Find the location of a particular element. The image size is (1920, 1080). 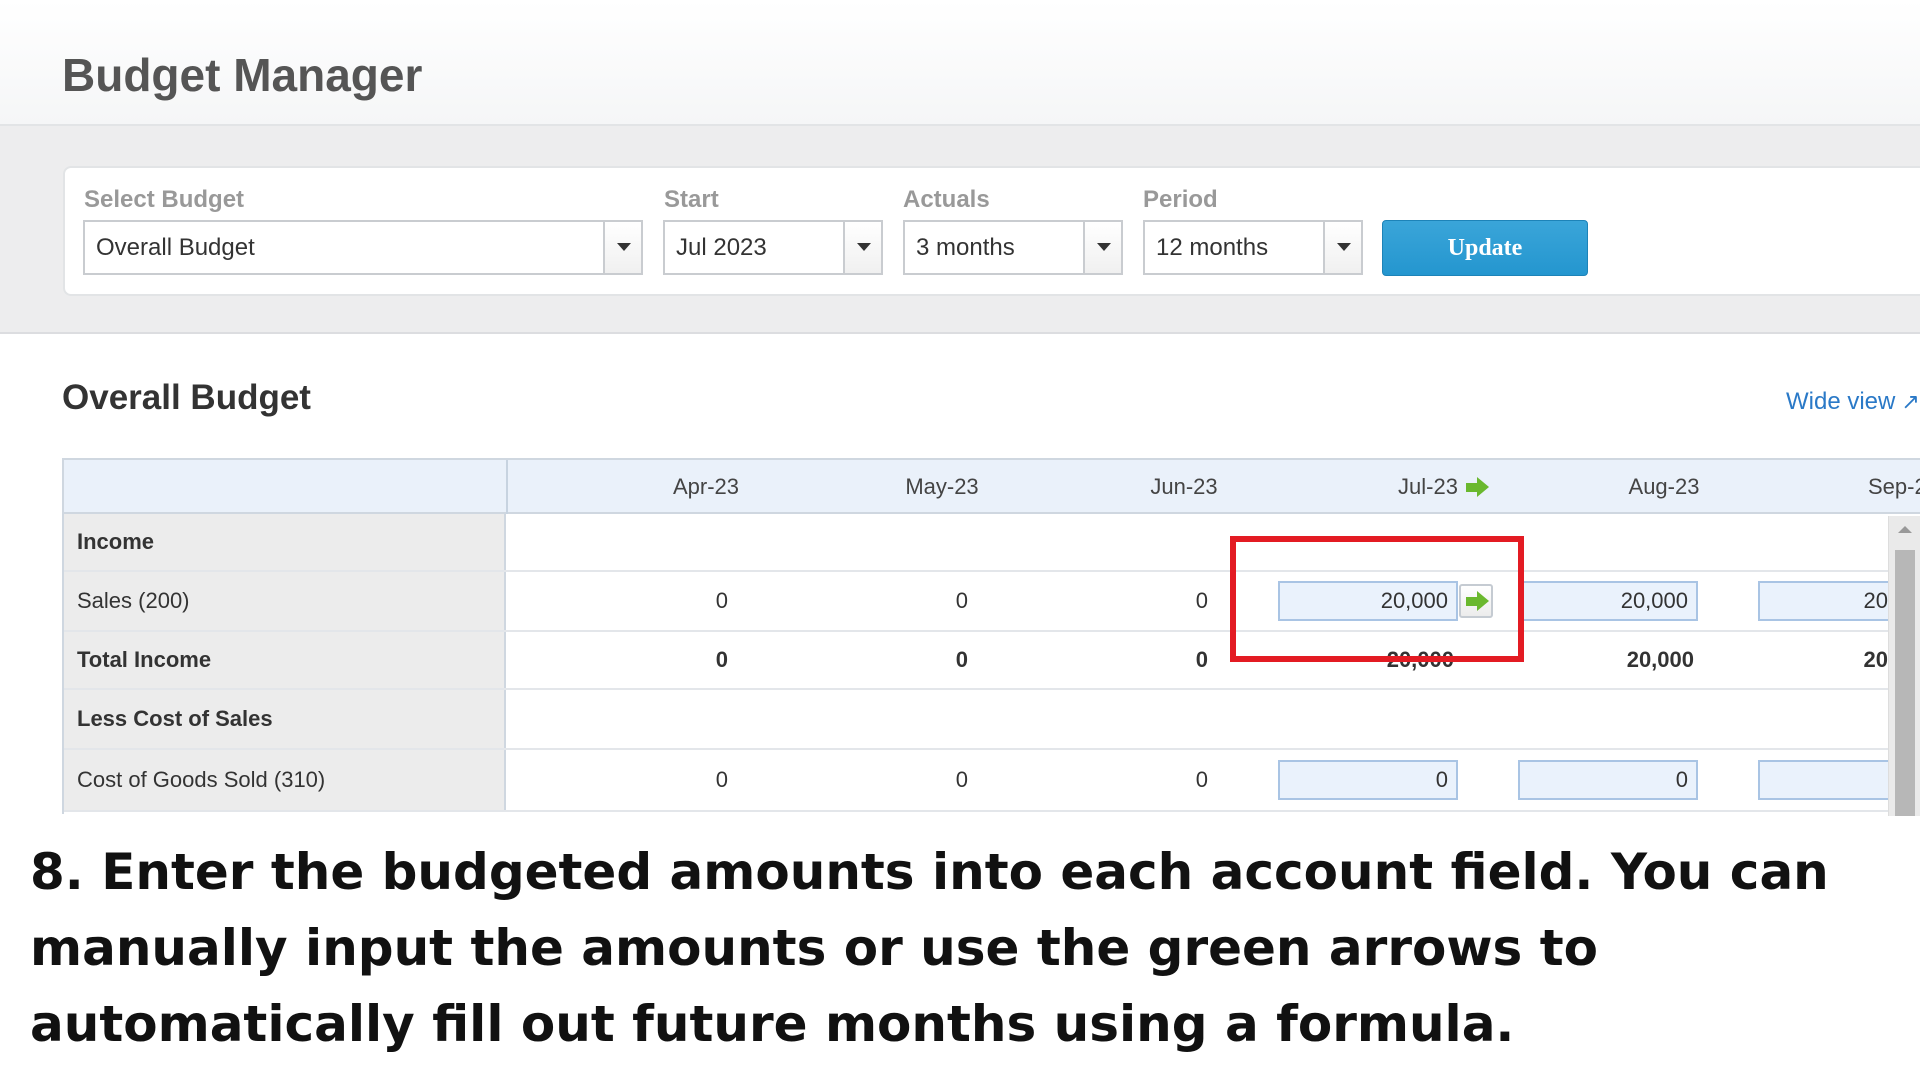

sales-jun-value: 0 is located at coordinates (1201, 600).